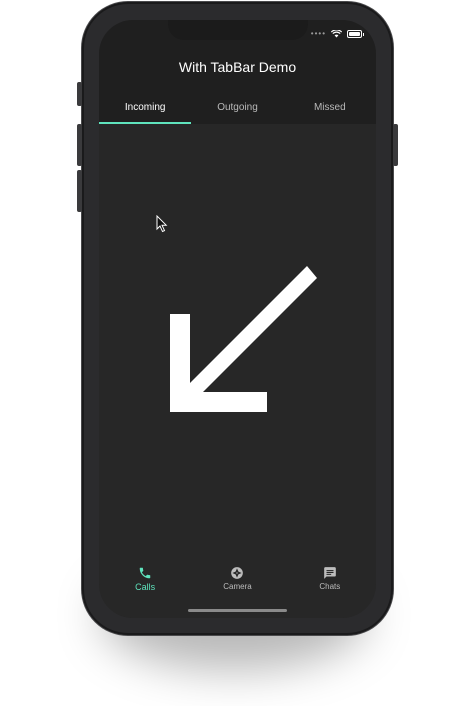  I want to click on power-button, so click(395, 145).